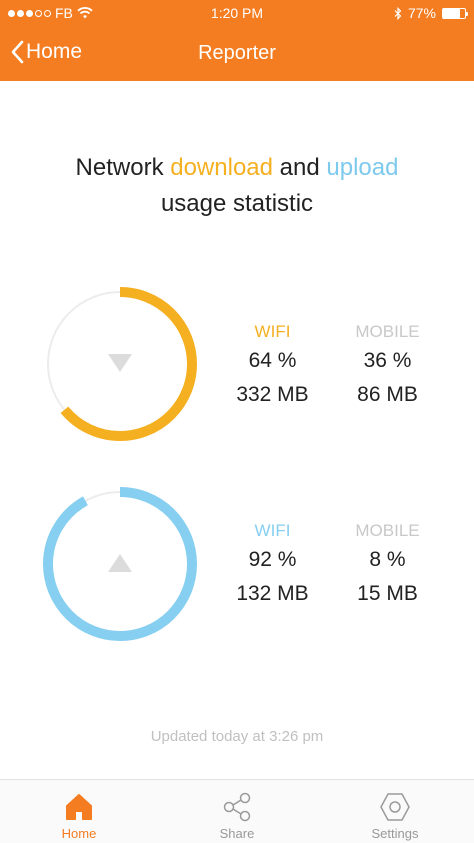 Image resolution: width=474 pixels, height=843 pixels. I want to click on download-mobile-mb: 86 MB, so click(387, 394).